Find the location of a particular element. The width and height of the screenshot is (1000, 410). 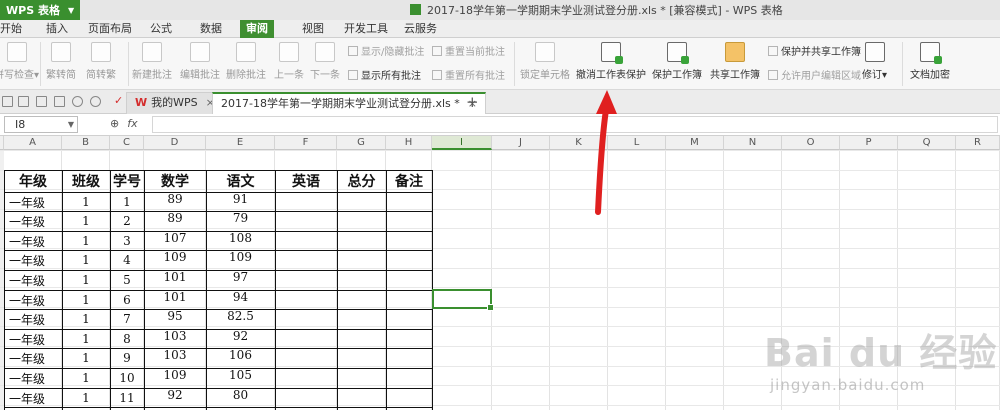

tab-developer: 开发工具 is located at coordinates (366, 29).